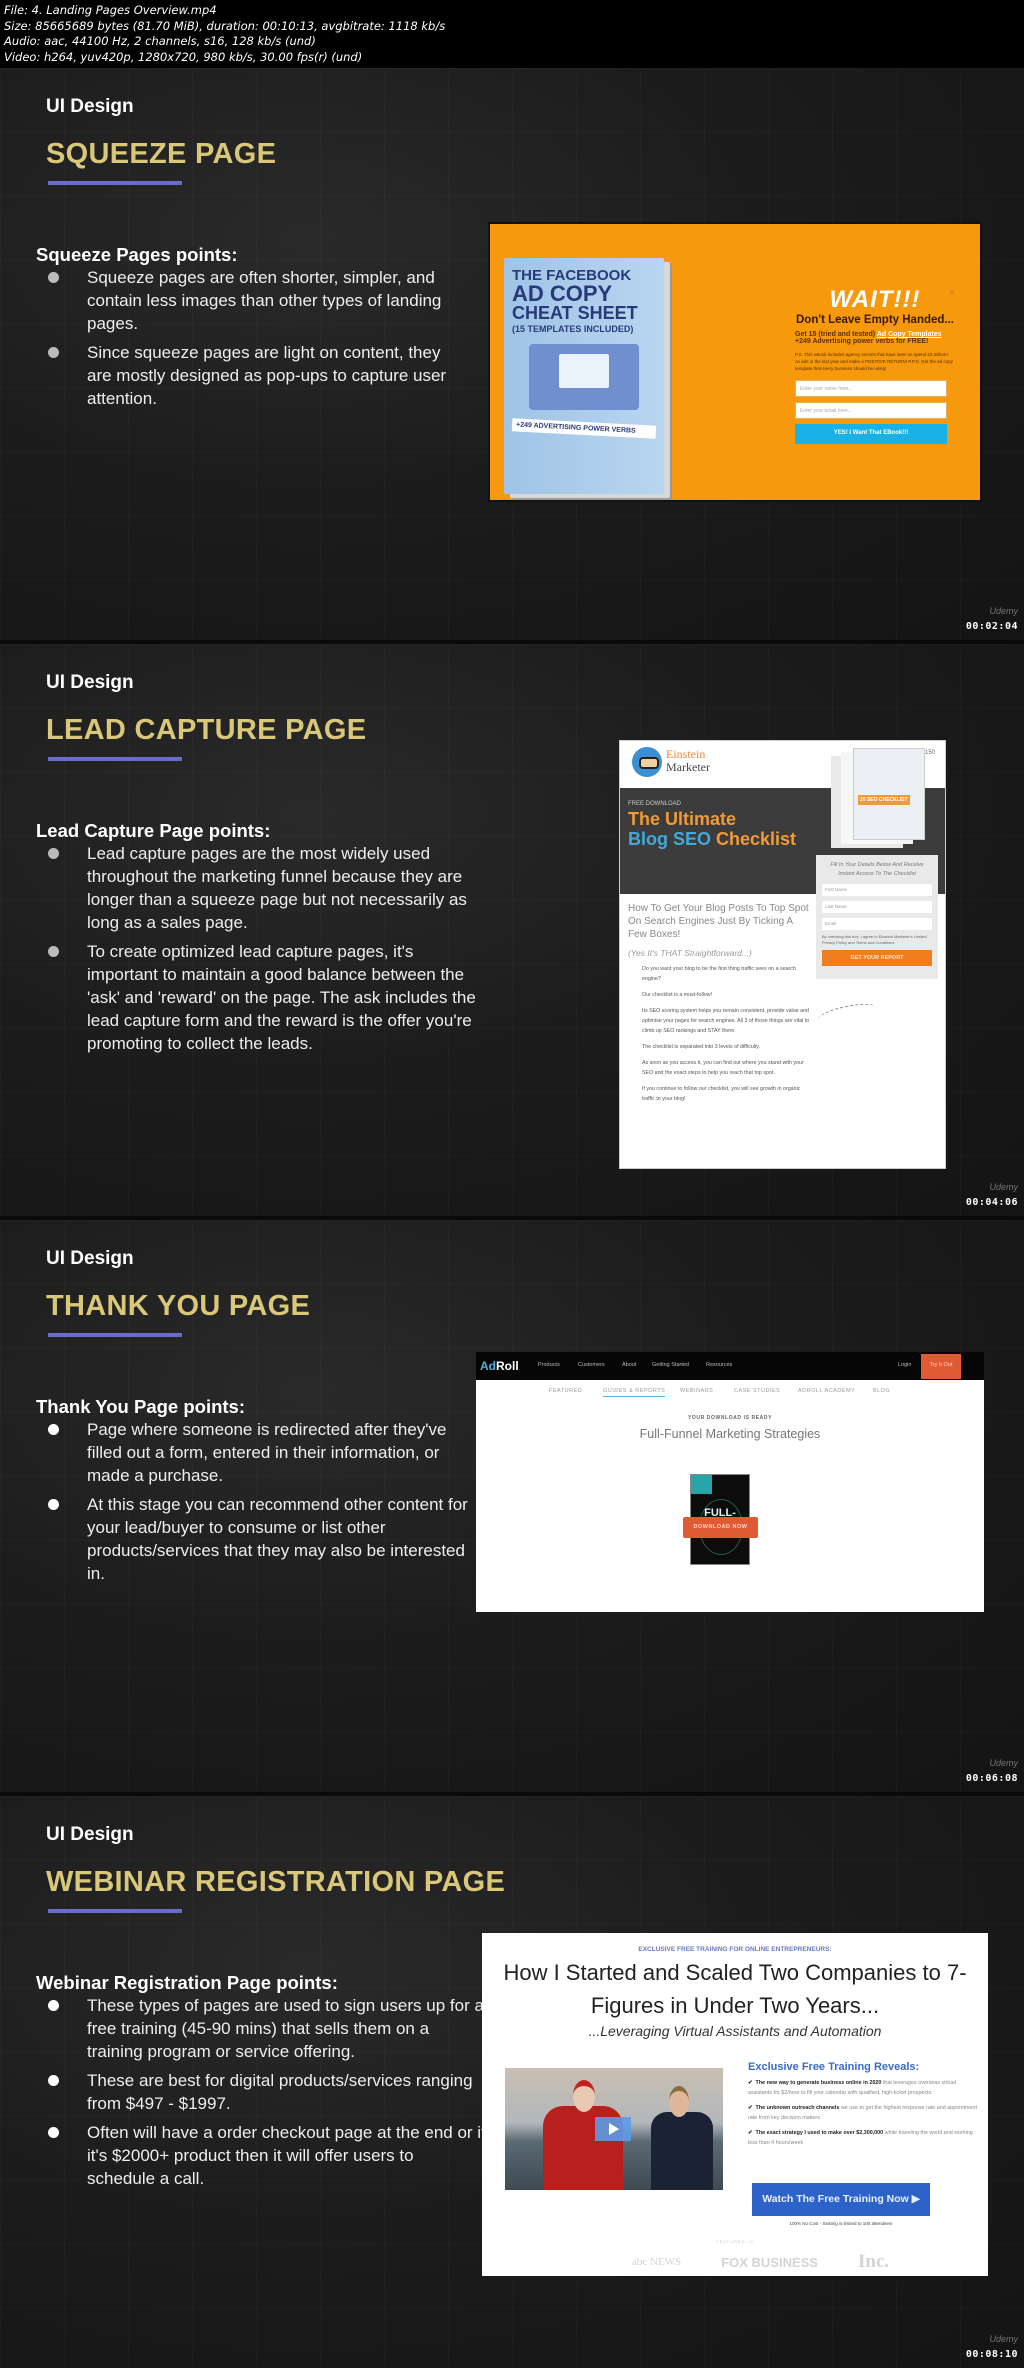  What do you see at coordinates (877, 958) in the screenshot?
I see `get-report-button: GET YOUR REPORT` at bounding box center [877, 958].